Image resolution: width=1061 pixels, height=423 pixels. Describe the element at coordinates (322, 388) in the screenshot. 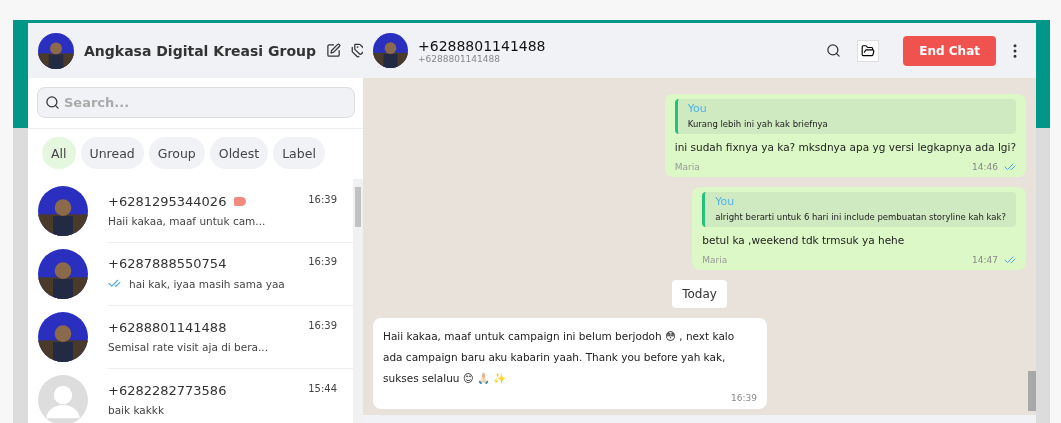

I see `chat-time: 15:44` at that location.